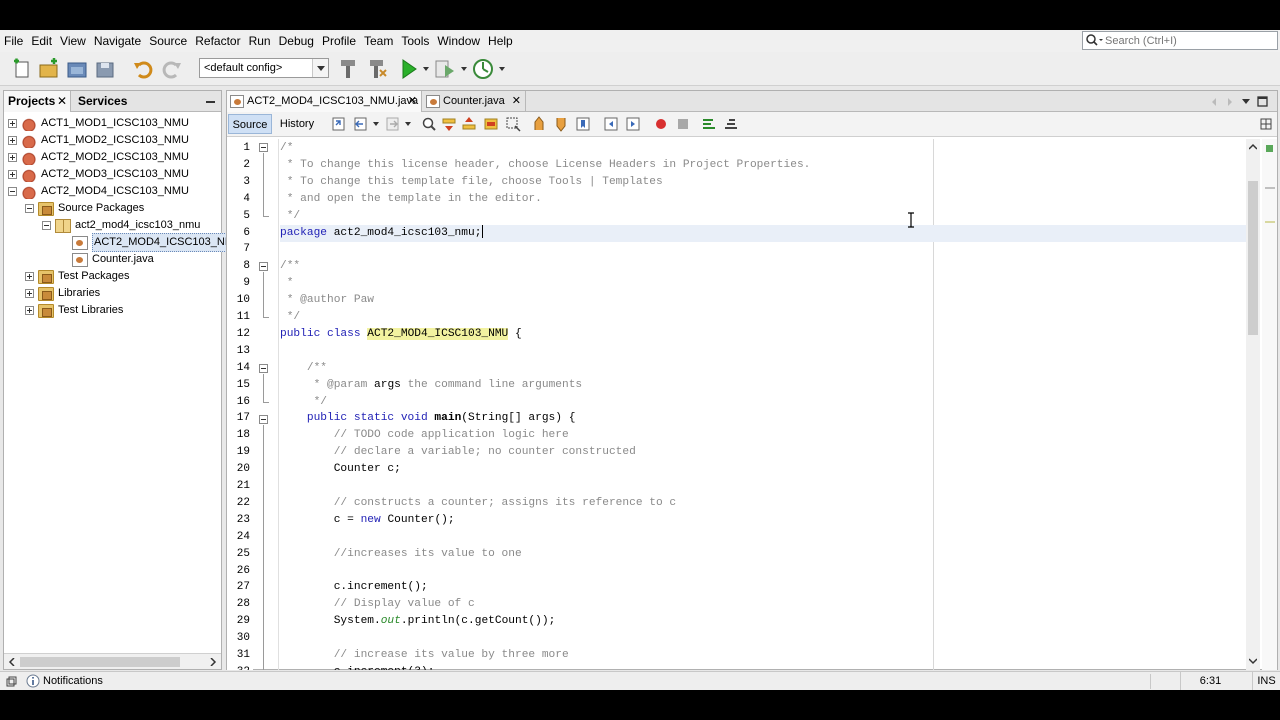  What do you see at coordinates (731, 124) in the screenshot?
I see `uncomment-icon` at bounding box center [731, 124].